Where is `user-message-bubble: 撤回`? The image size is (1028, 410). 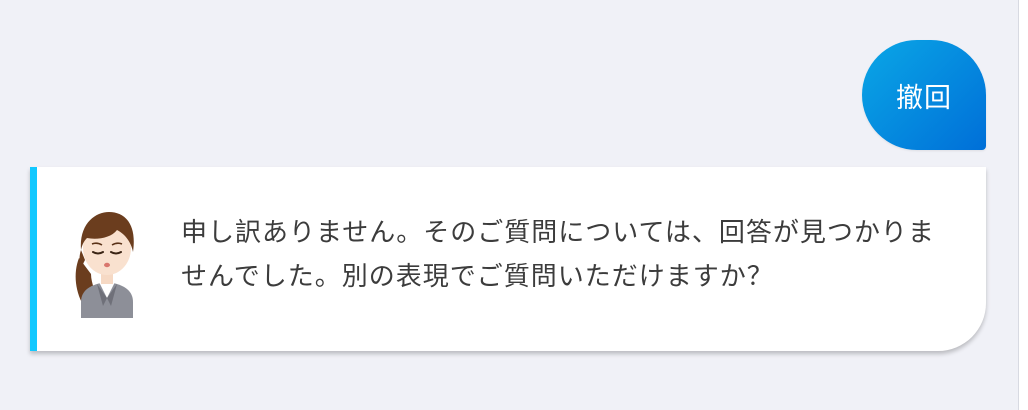 user-message-bubble: 撤回 is located at coordinates (924, 95).